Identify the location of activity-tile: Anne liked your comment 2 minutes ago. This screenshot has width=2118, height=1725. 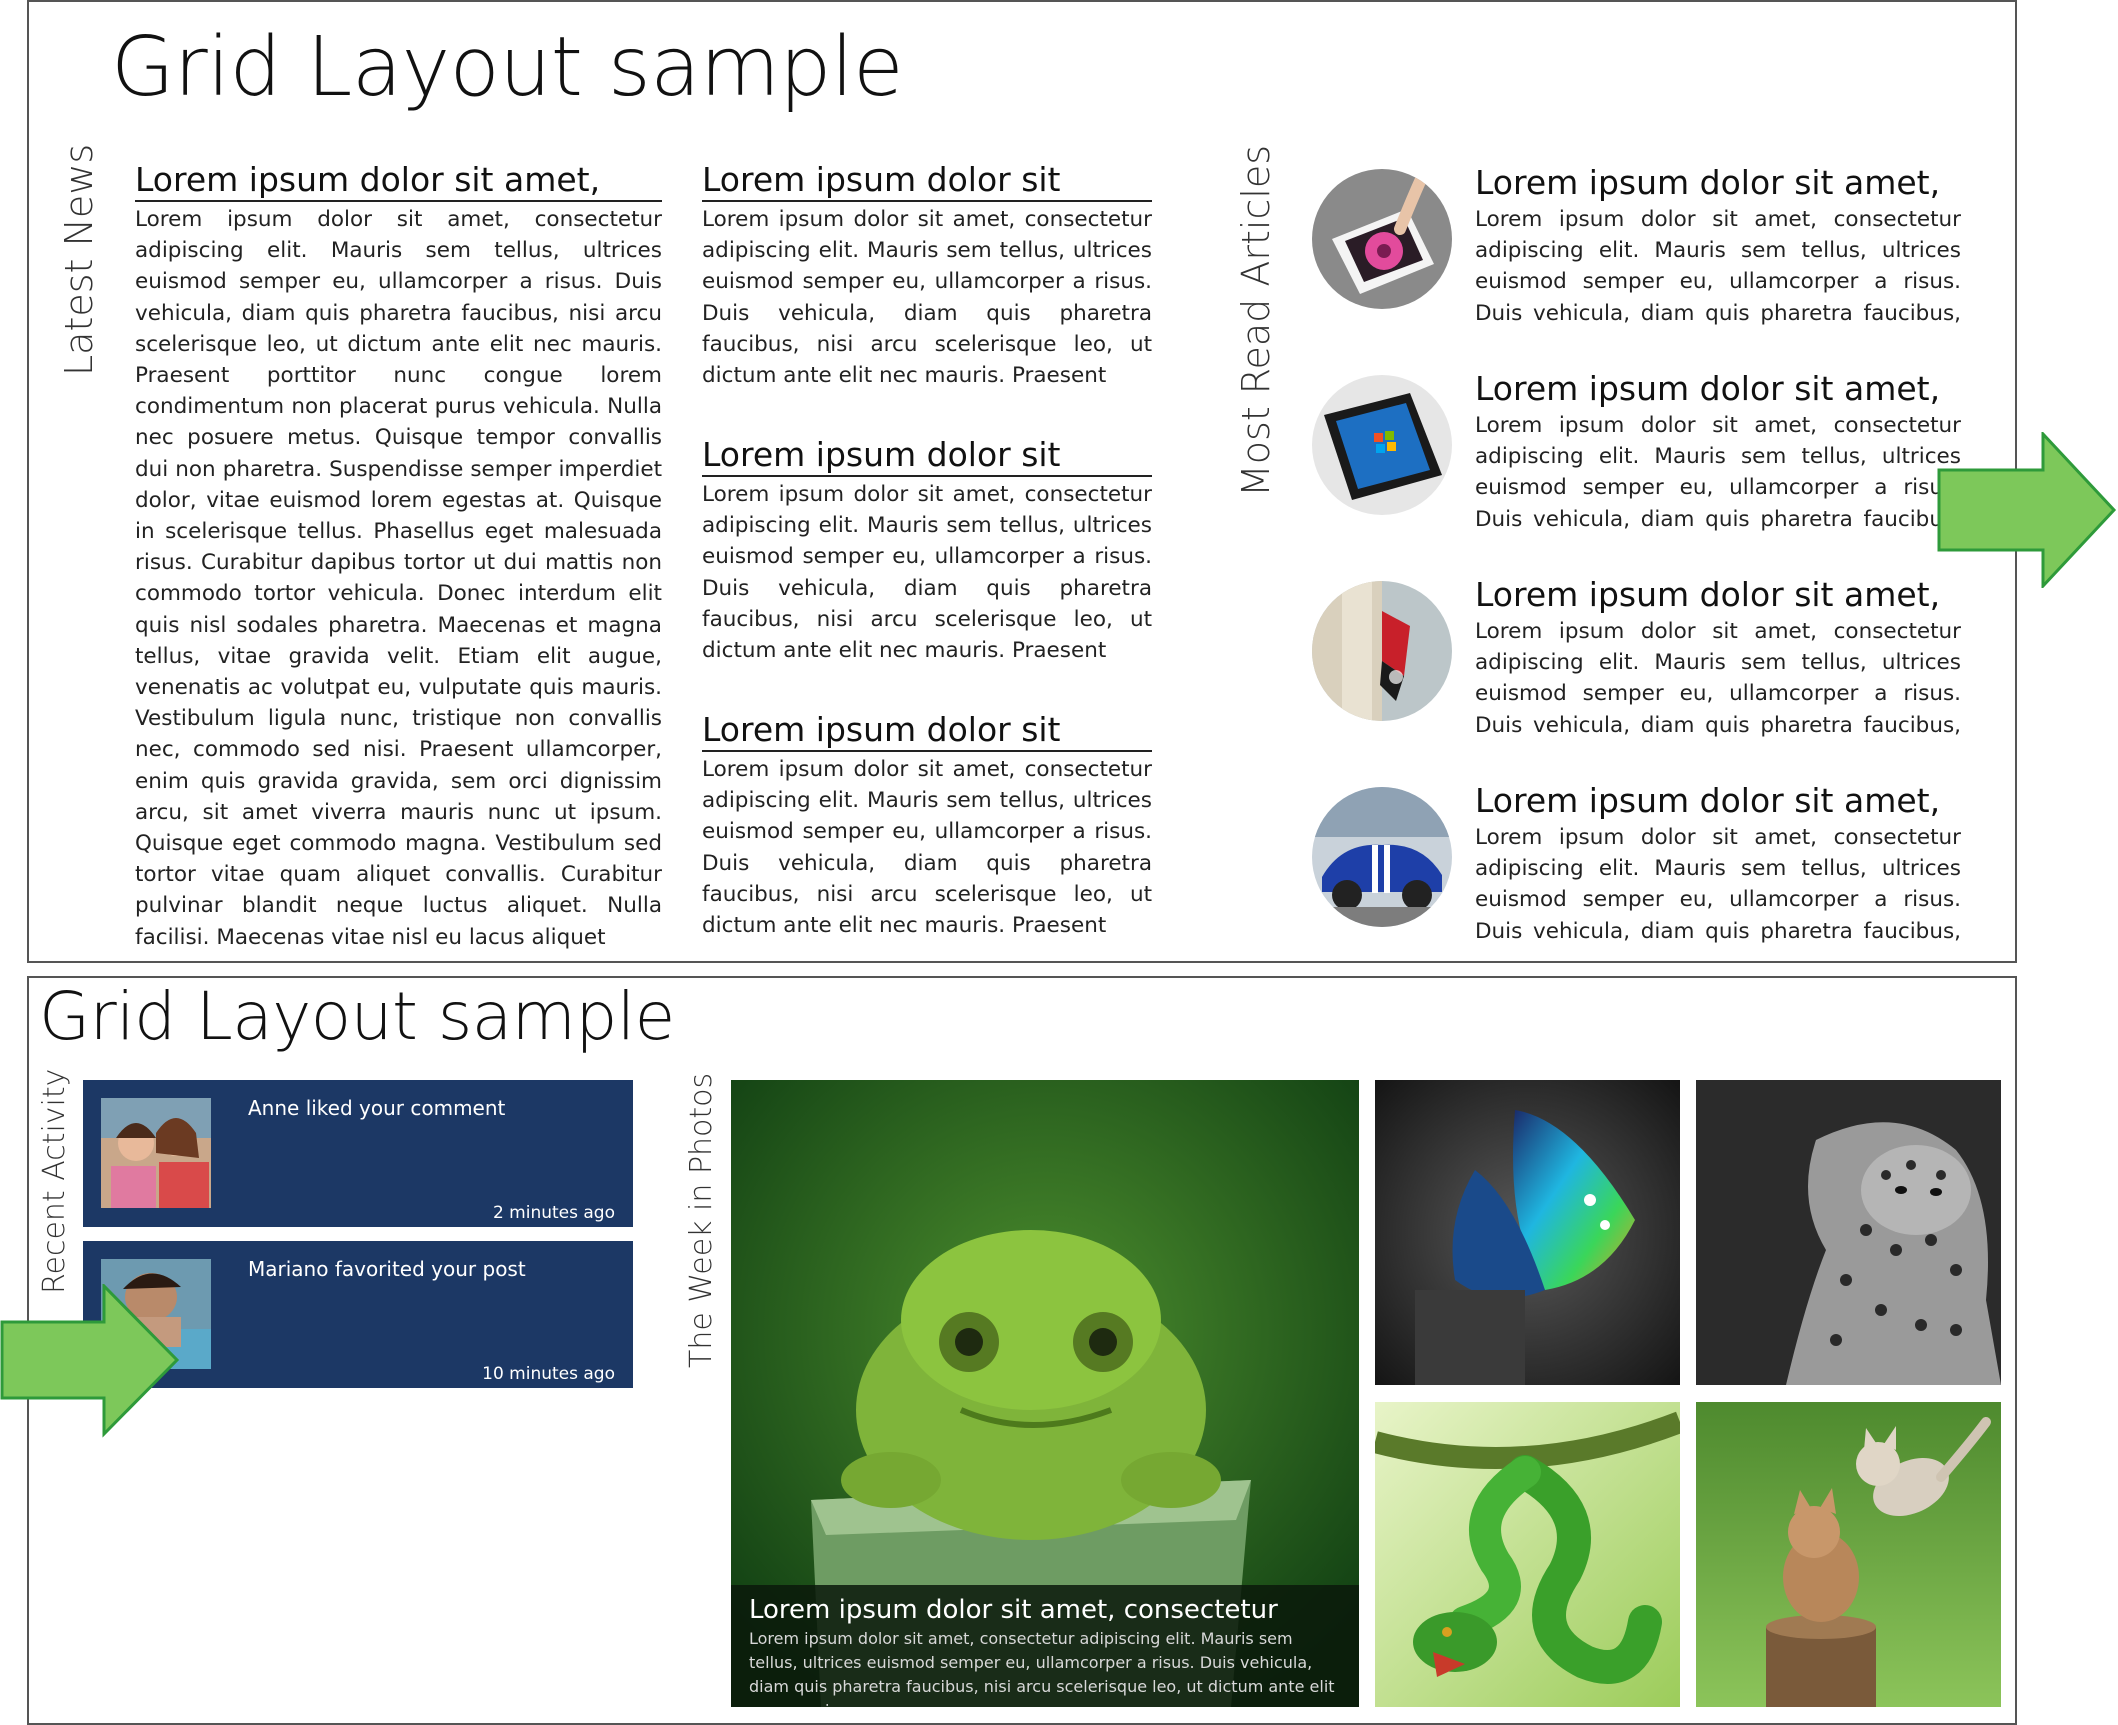
(358, 1153).